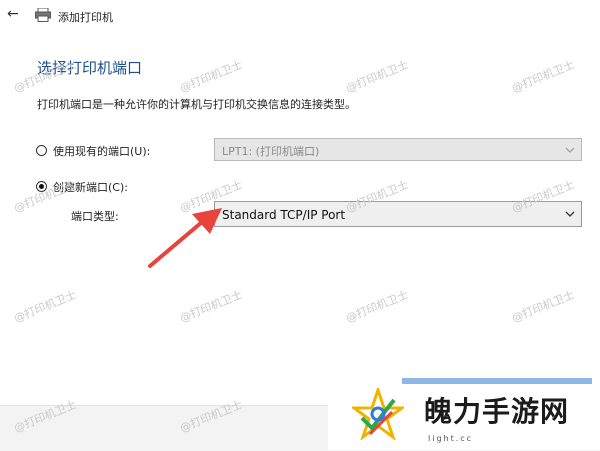  I want to click on title-bar: ← 添加打印机, so click(300, 16).